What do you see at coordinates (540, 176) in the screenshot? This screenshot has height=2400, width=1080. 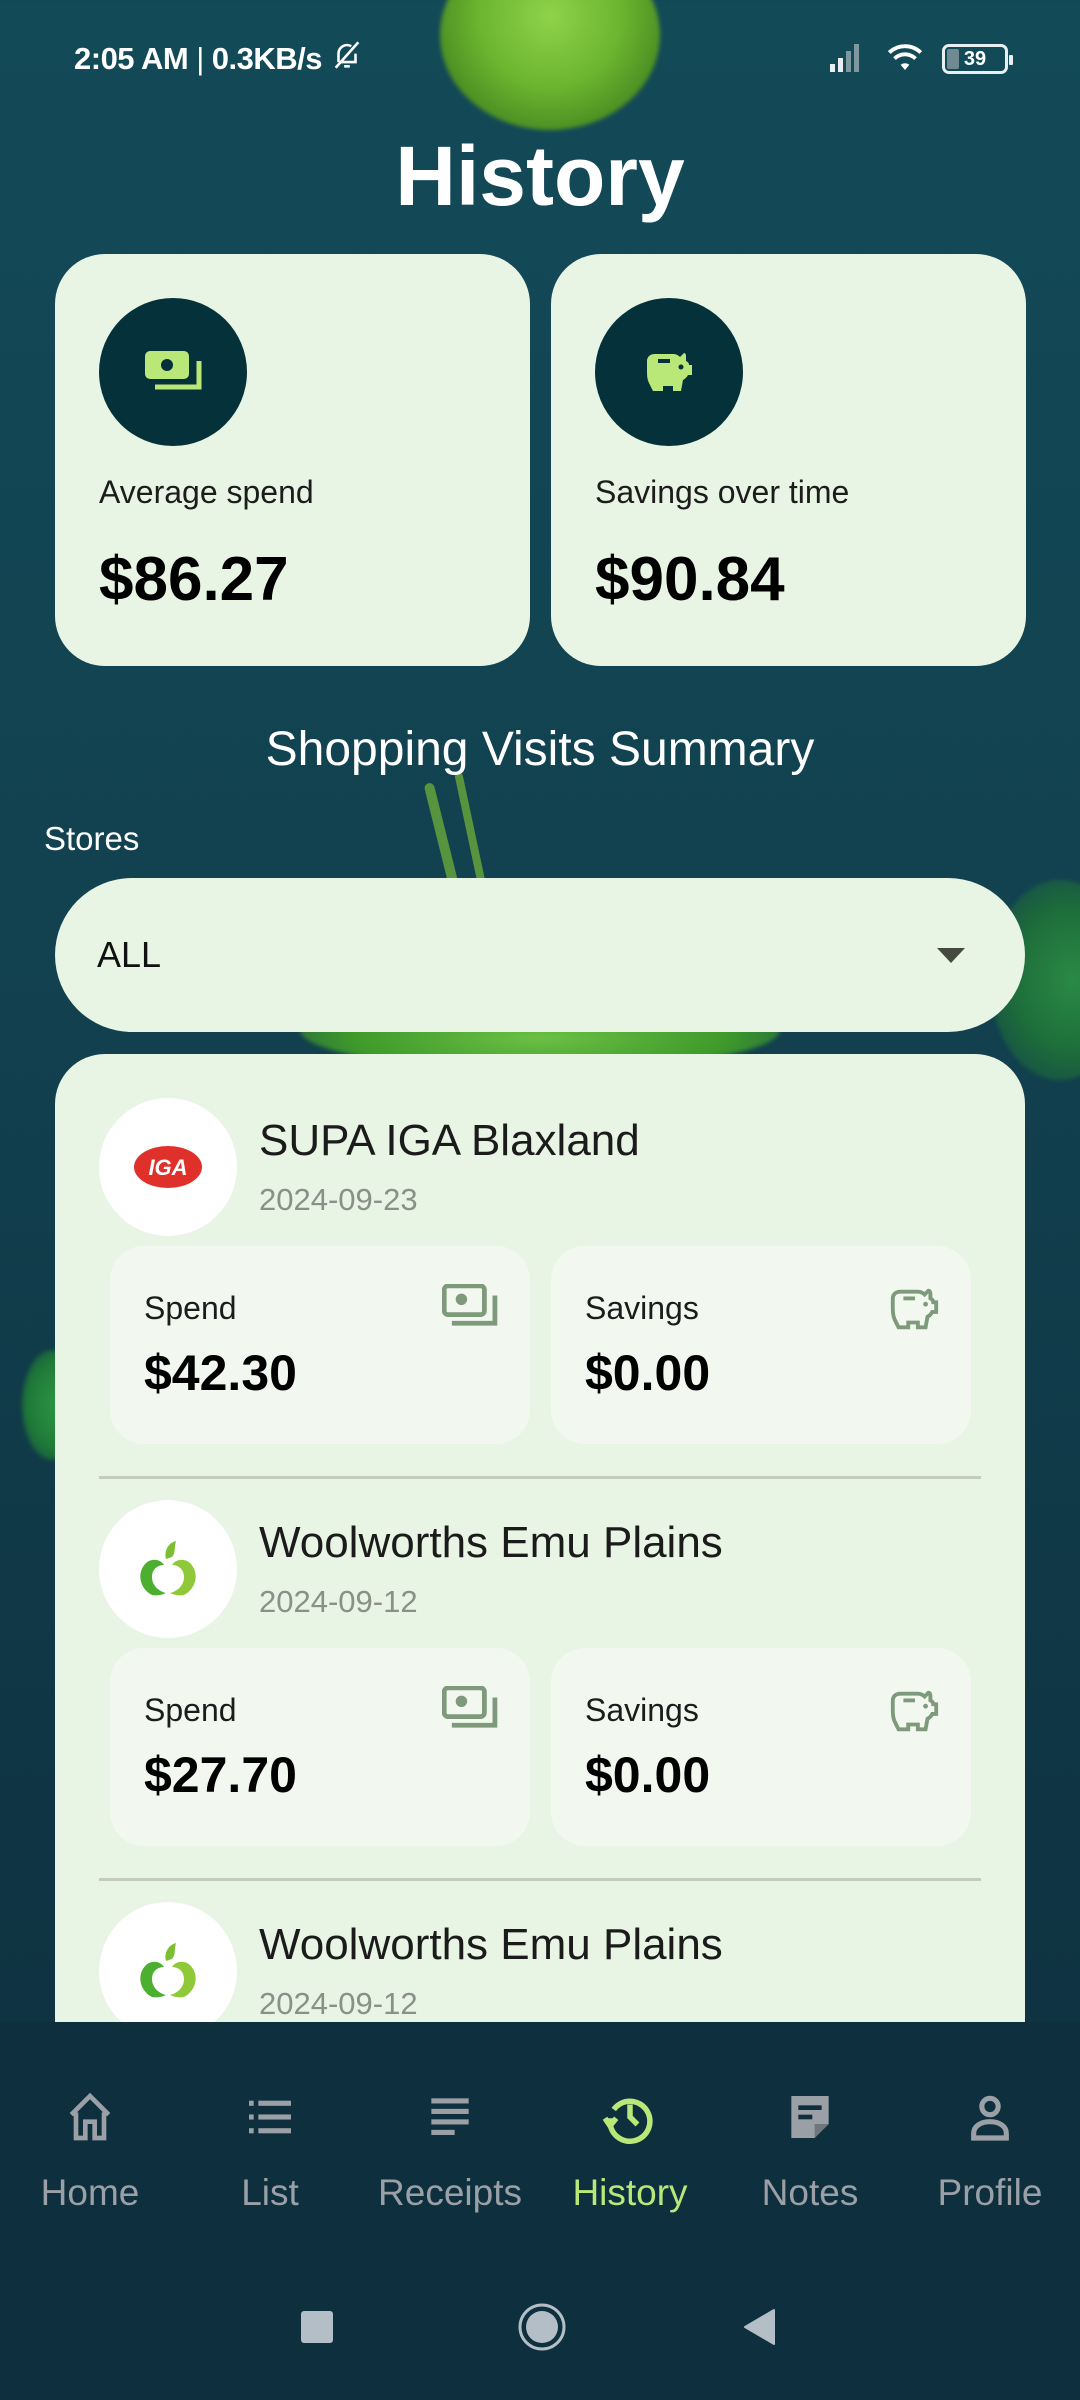 I see `page-title: History` at bounding box center [540, 176].